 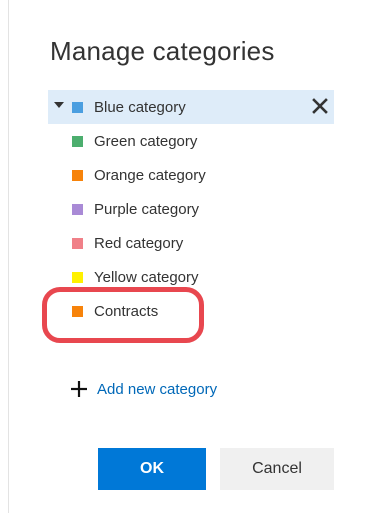 What do you see at coordinates (152, 469) in the screenshot?
I see `ok-button: OK` at bounding box center [152, 469].